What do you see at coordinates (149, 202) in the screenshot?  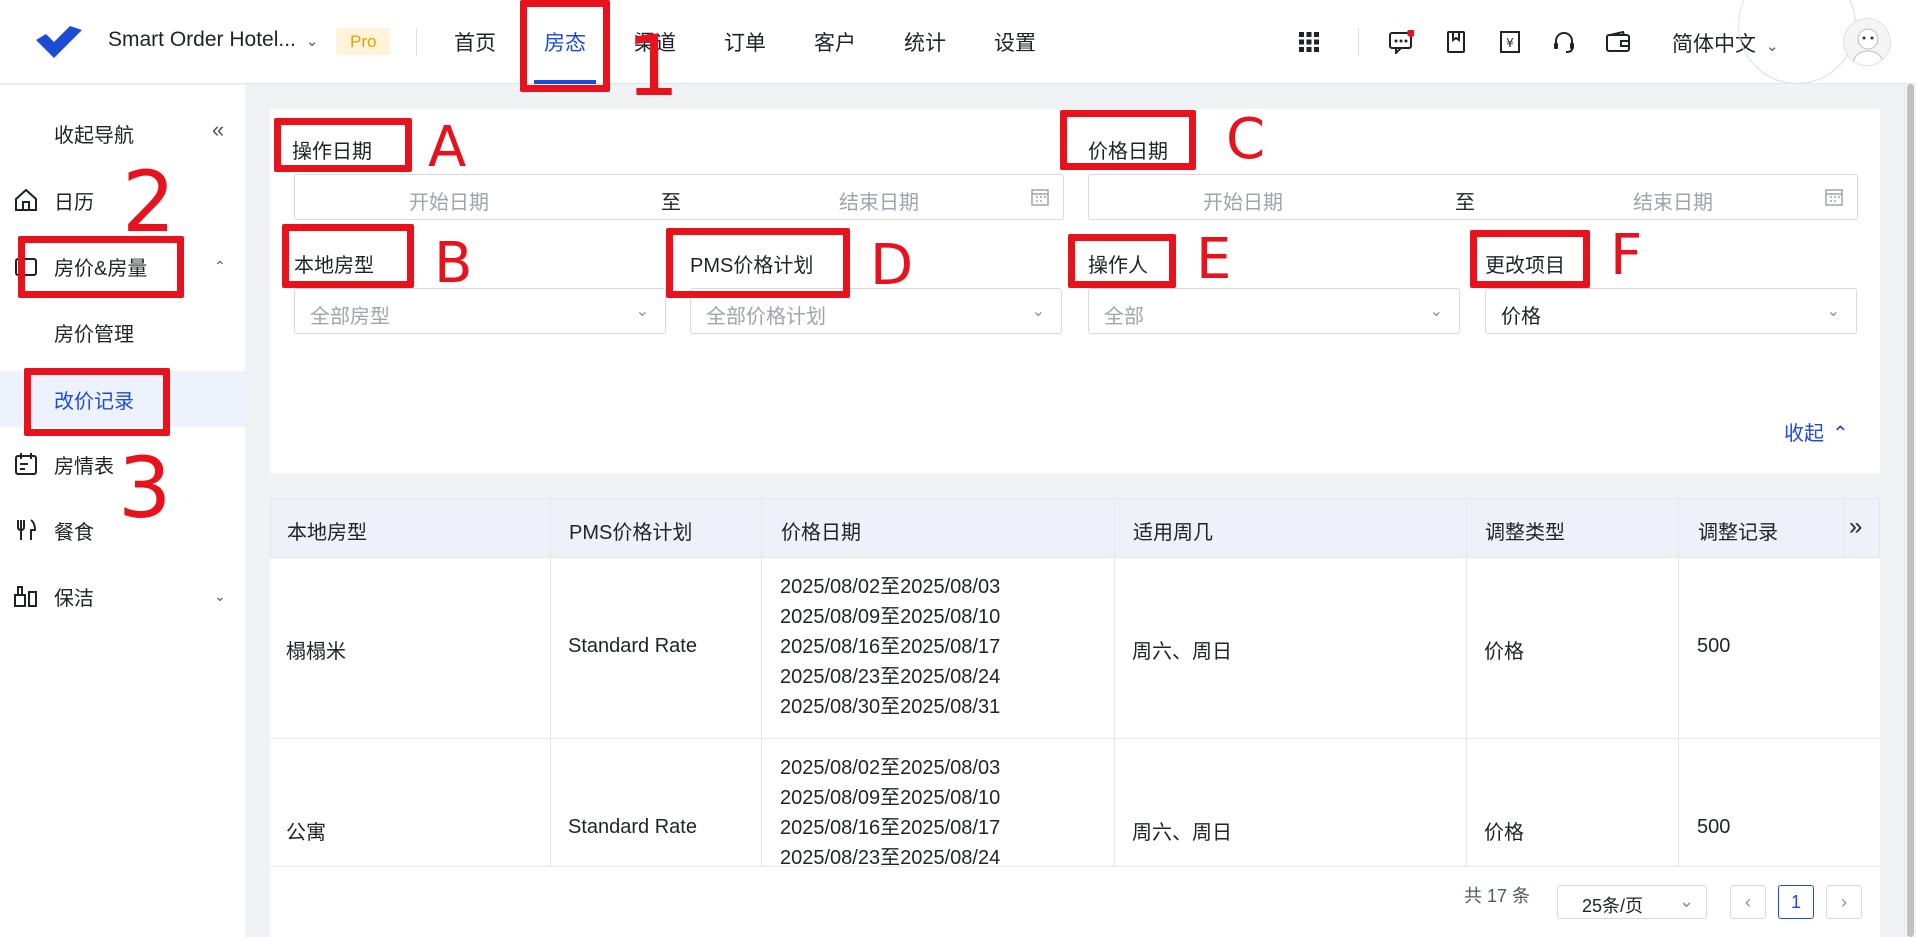 I see `annotation-number: 2` at bounding box center [149, 202].